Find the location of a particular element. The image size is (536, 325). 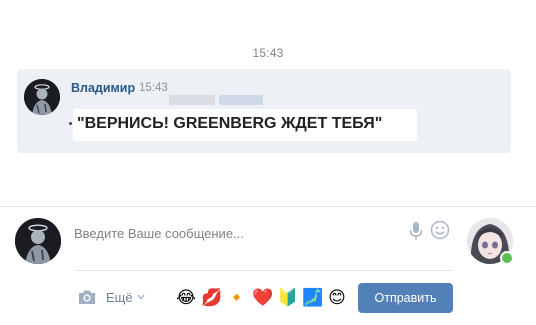

online-indicator is located at coordinates (507, 258).